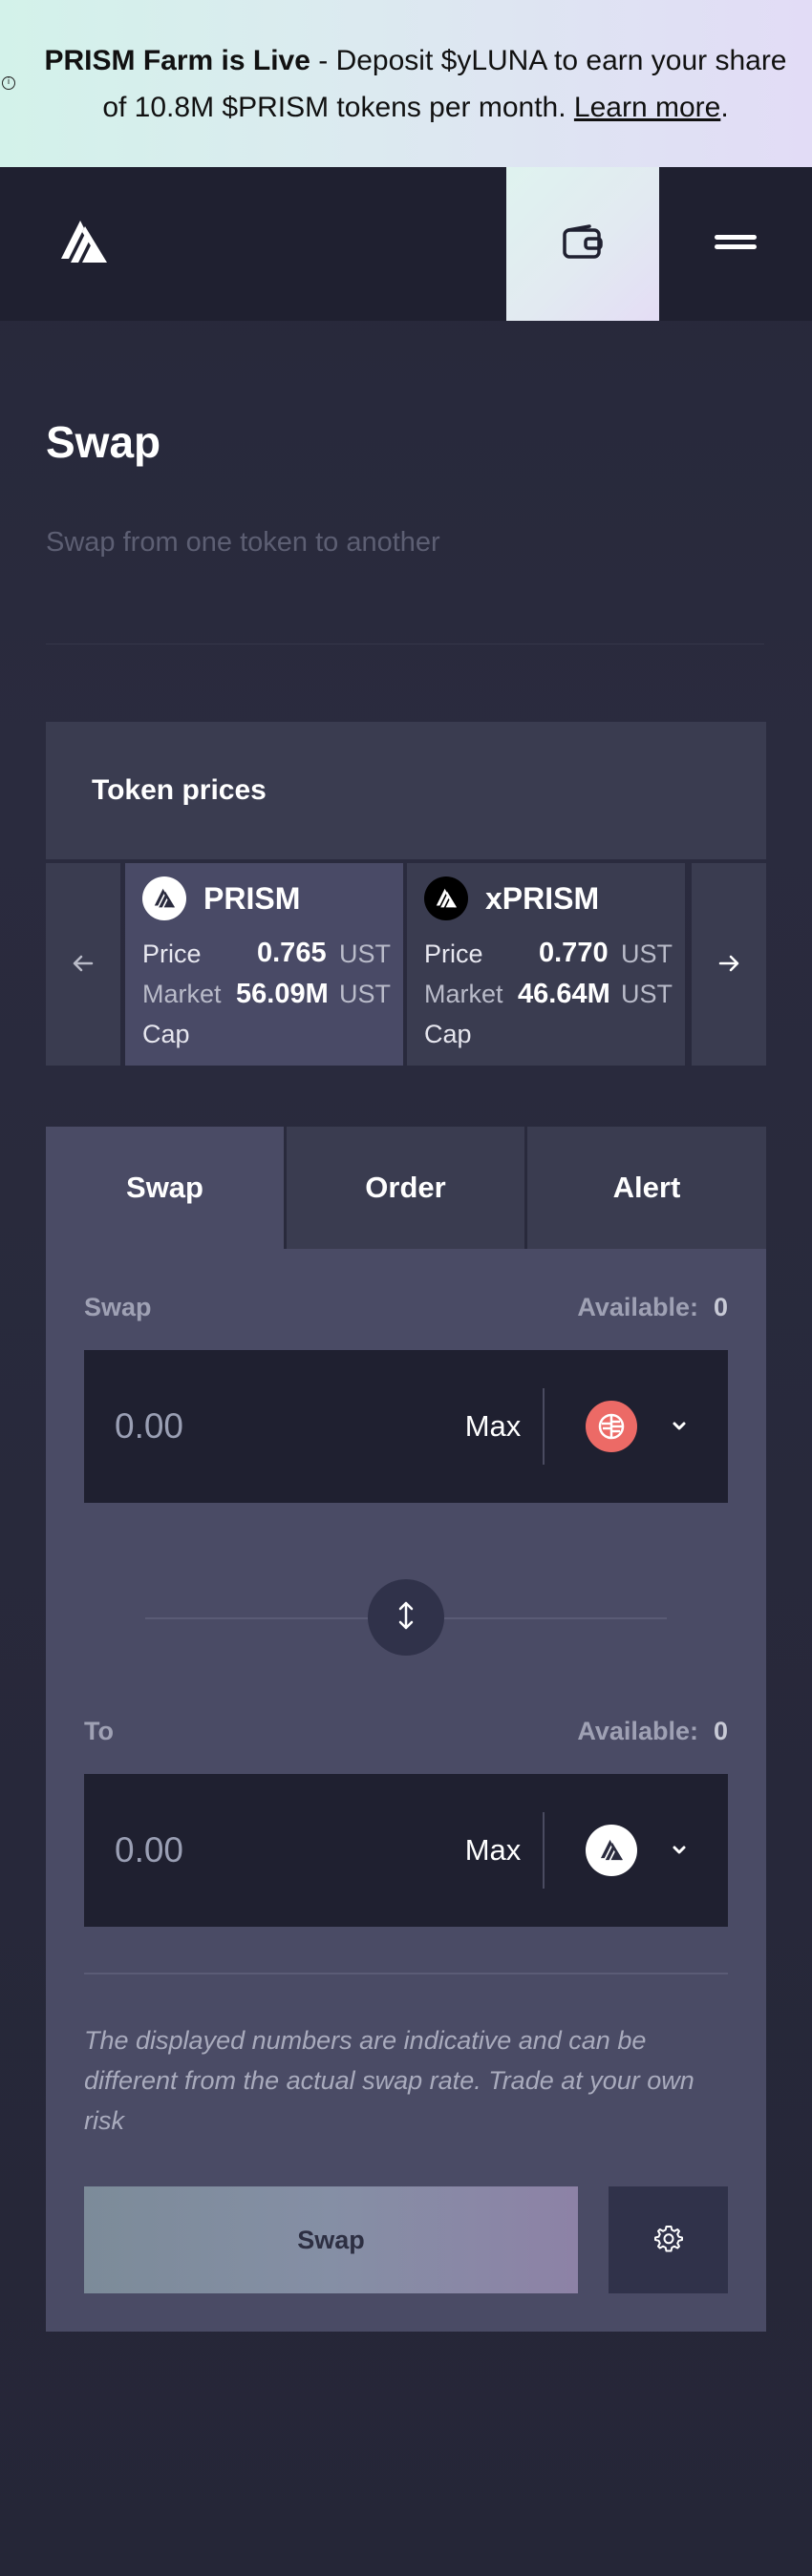  What do you see at coordinates (104, 442) in the screenshot?
I see `page-title: Swap` at bounding box center [104, 442].